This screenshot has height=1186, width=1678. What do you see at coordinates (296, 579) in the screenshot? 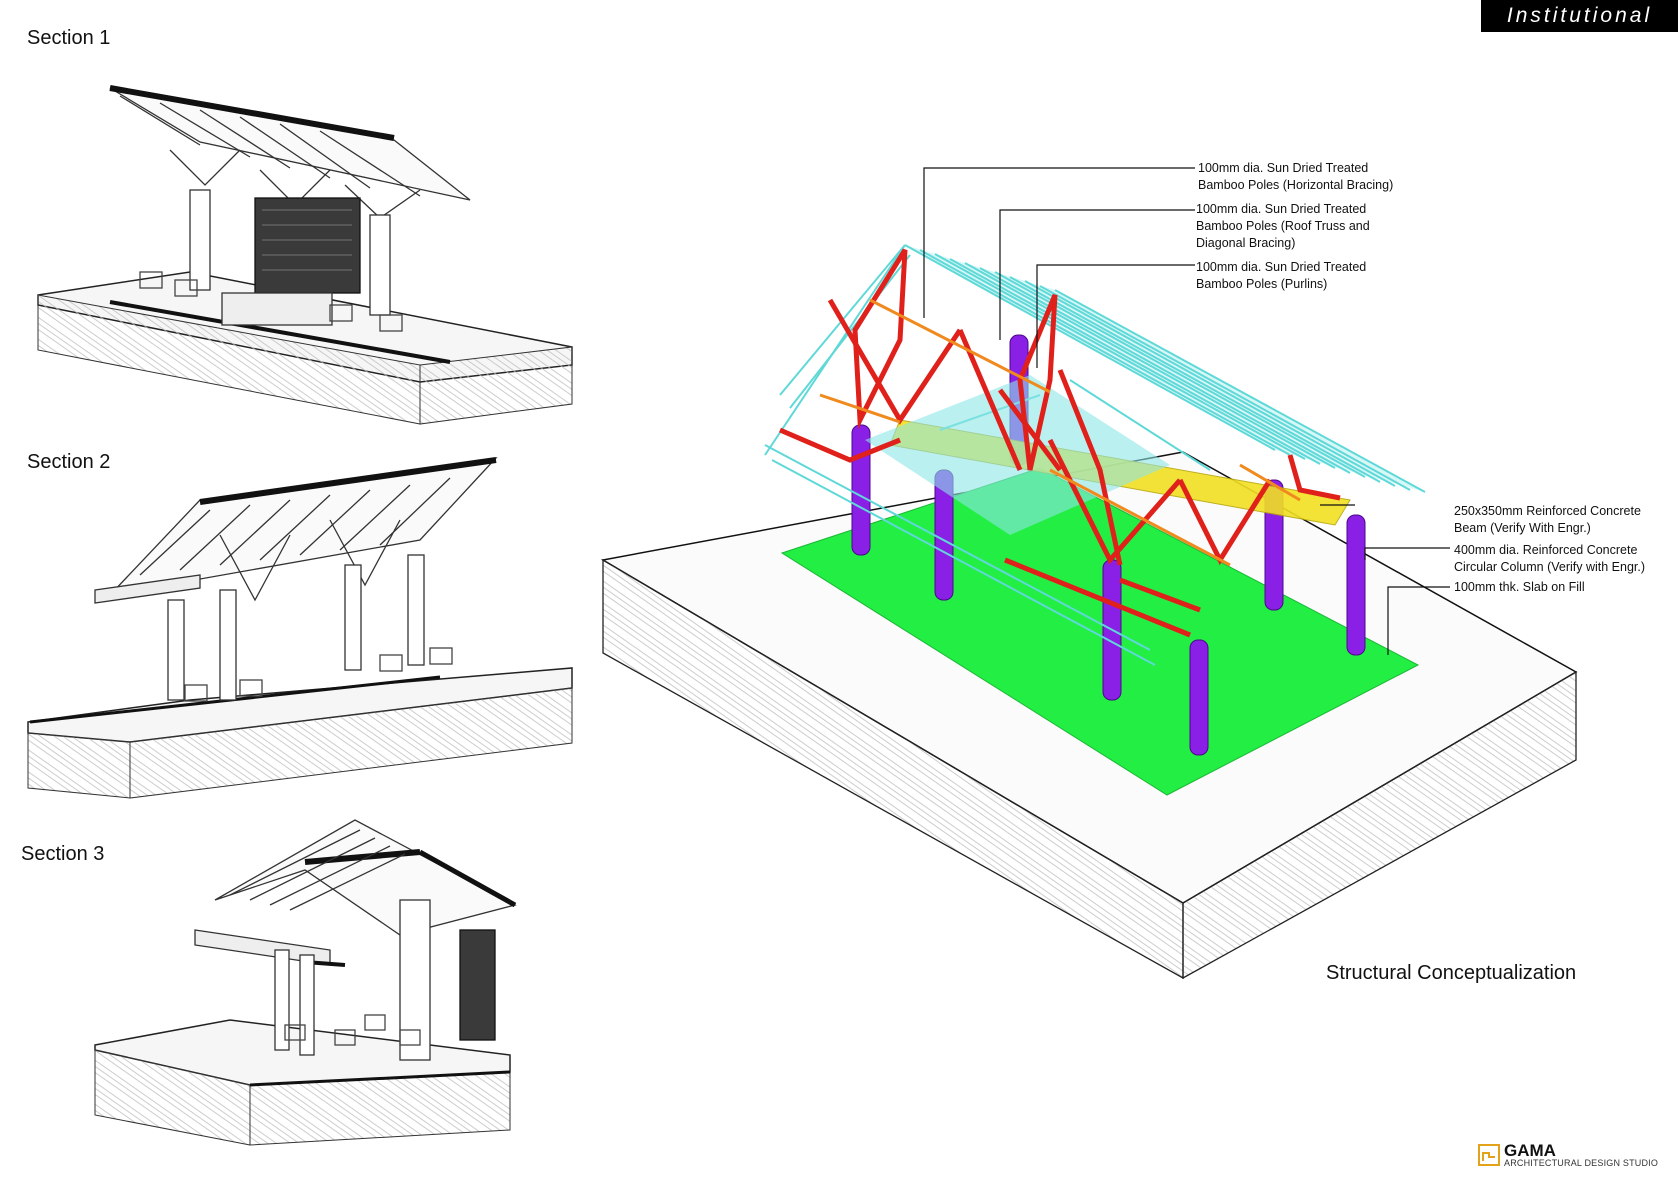
I see `section-2-structure` at bounding box center [296, 579].